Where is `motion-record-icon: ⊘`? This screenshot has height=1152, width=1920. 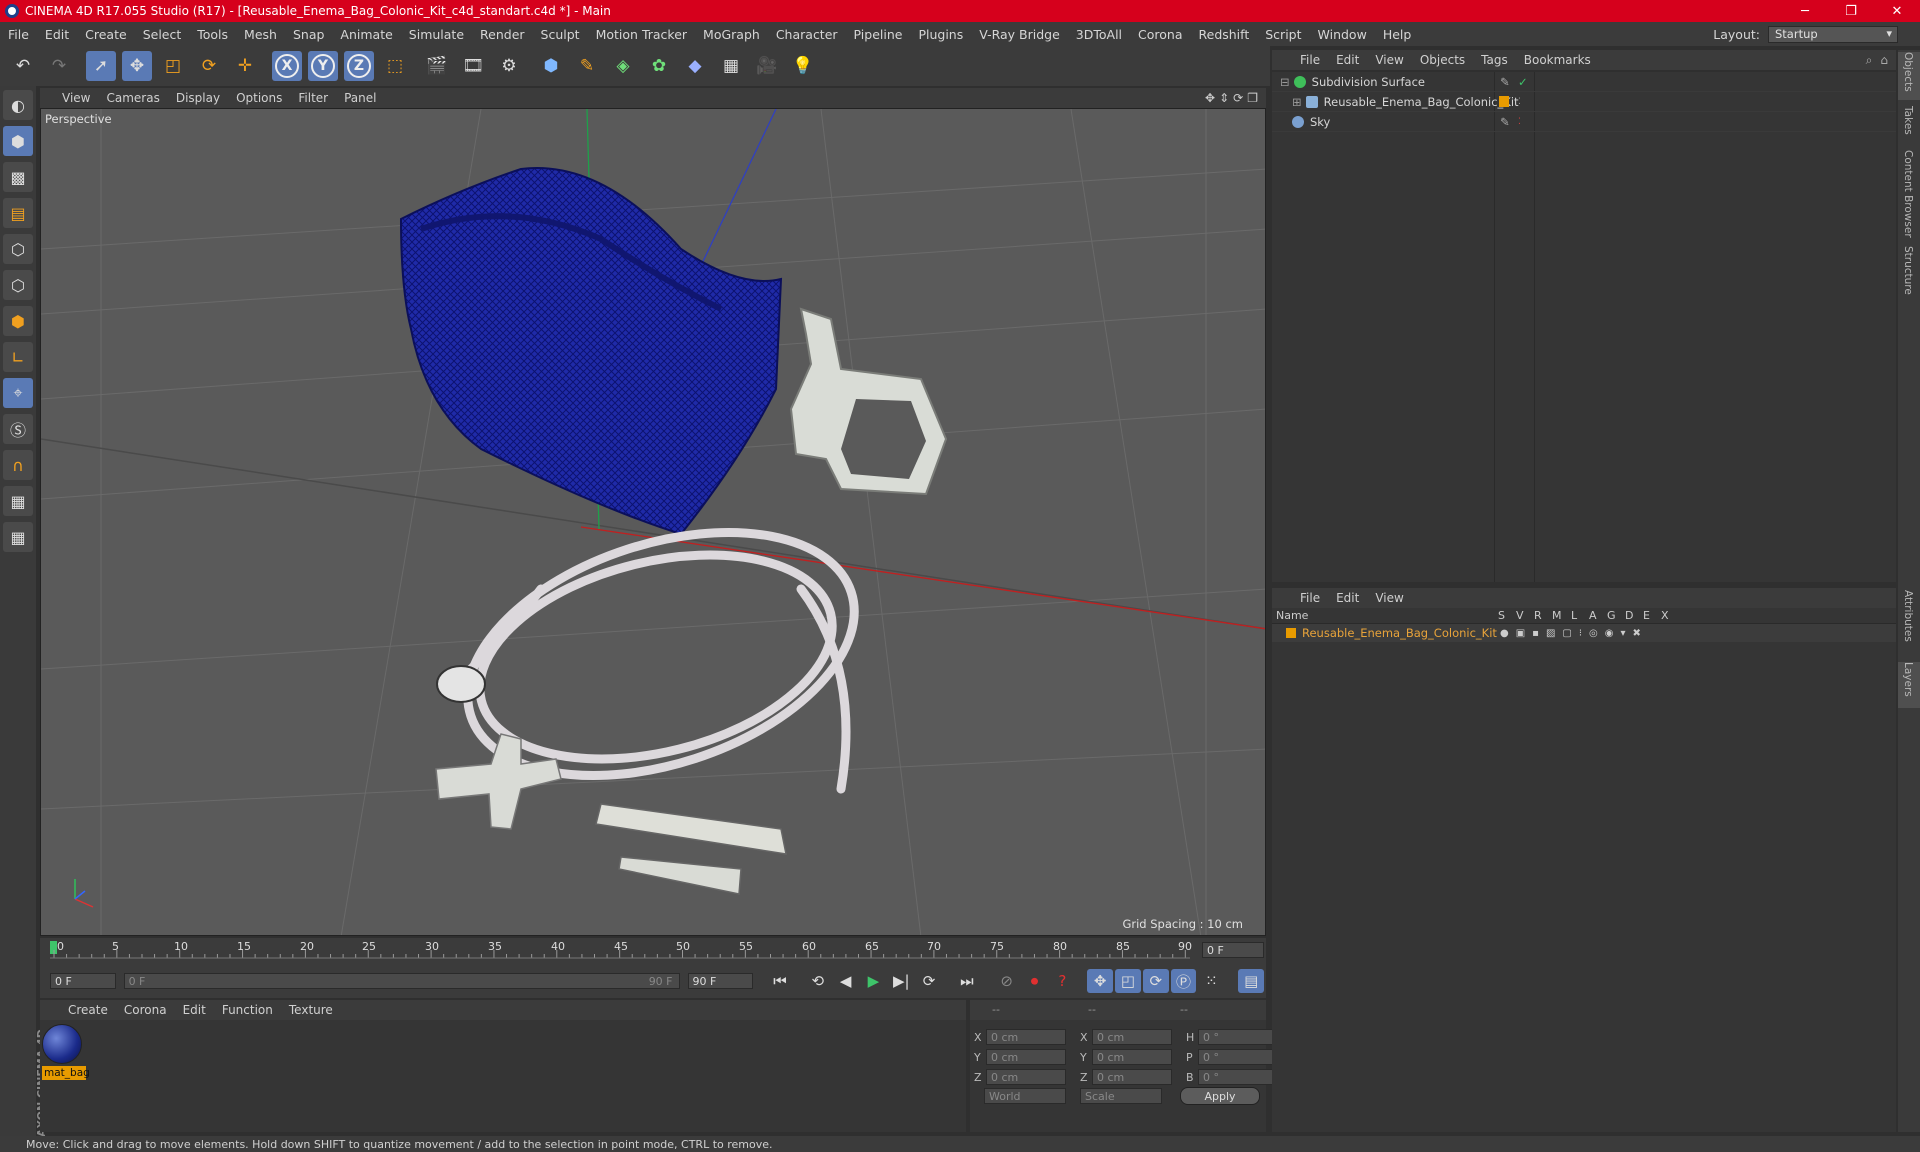
motion-record-icon: ⊘ is located at coordinates (1007, 981).